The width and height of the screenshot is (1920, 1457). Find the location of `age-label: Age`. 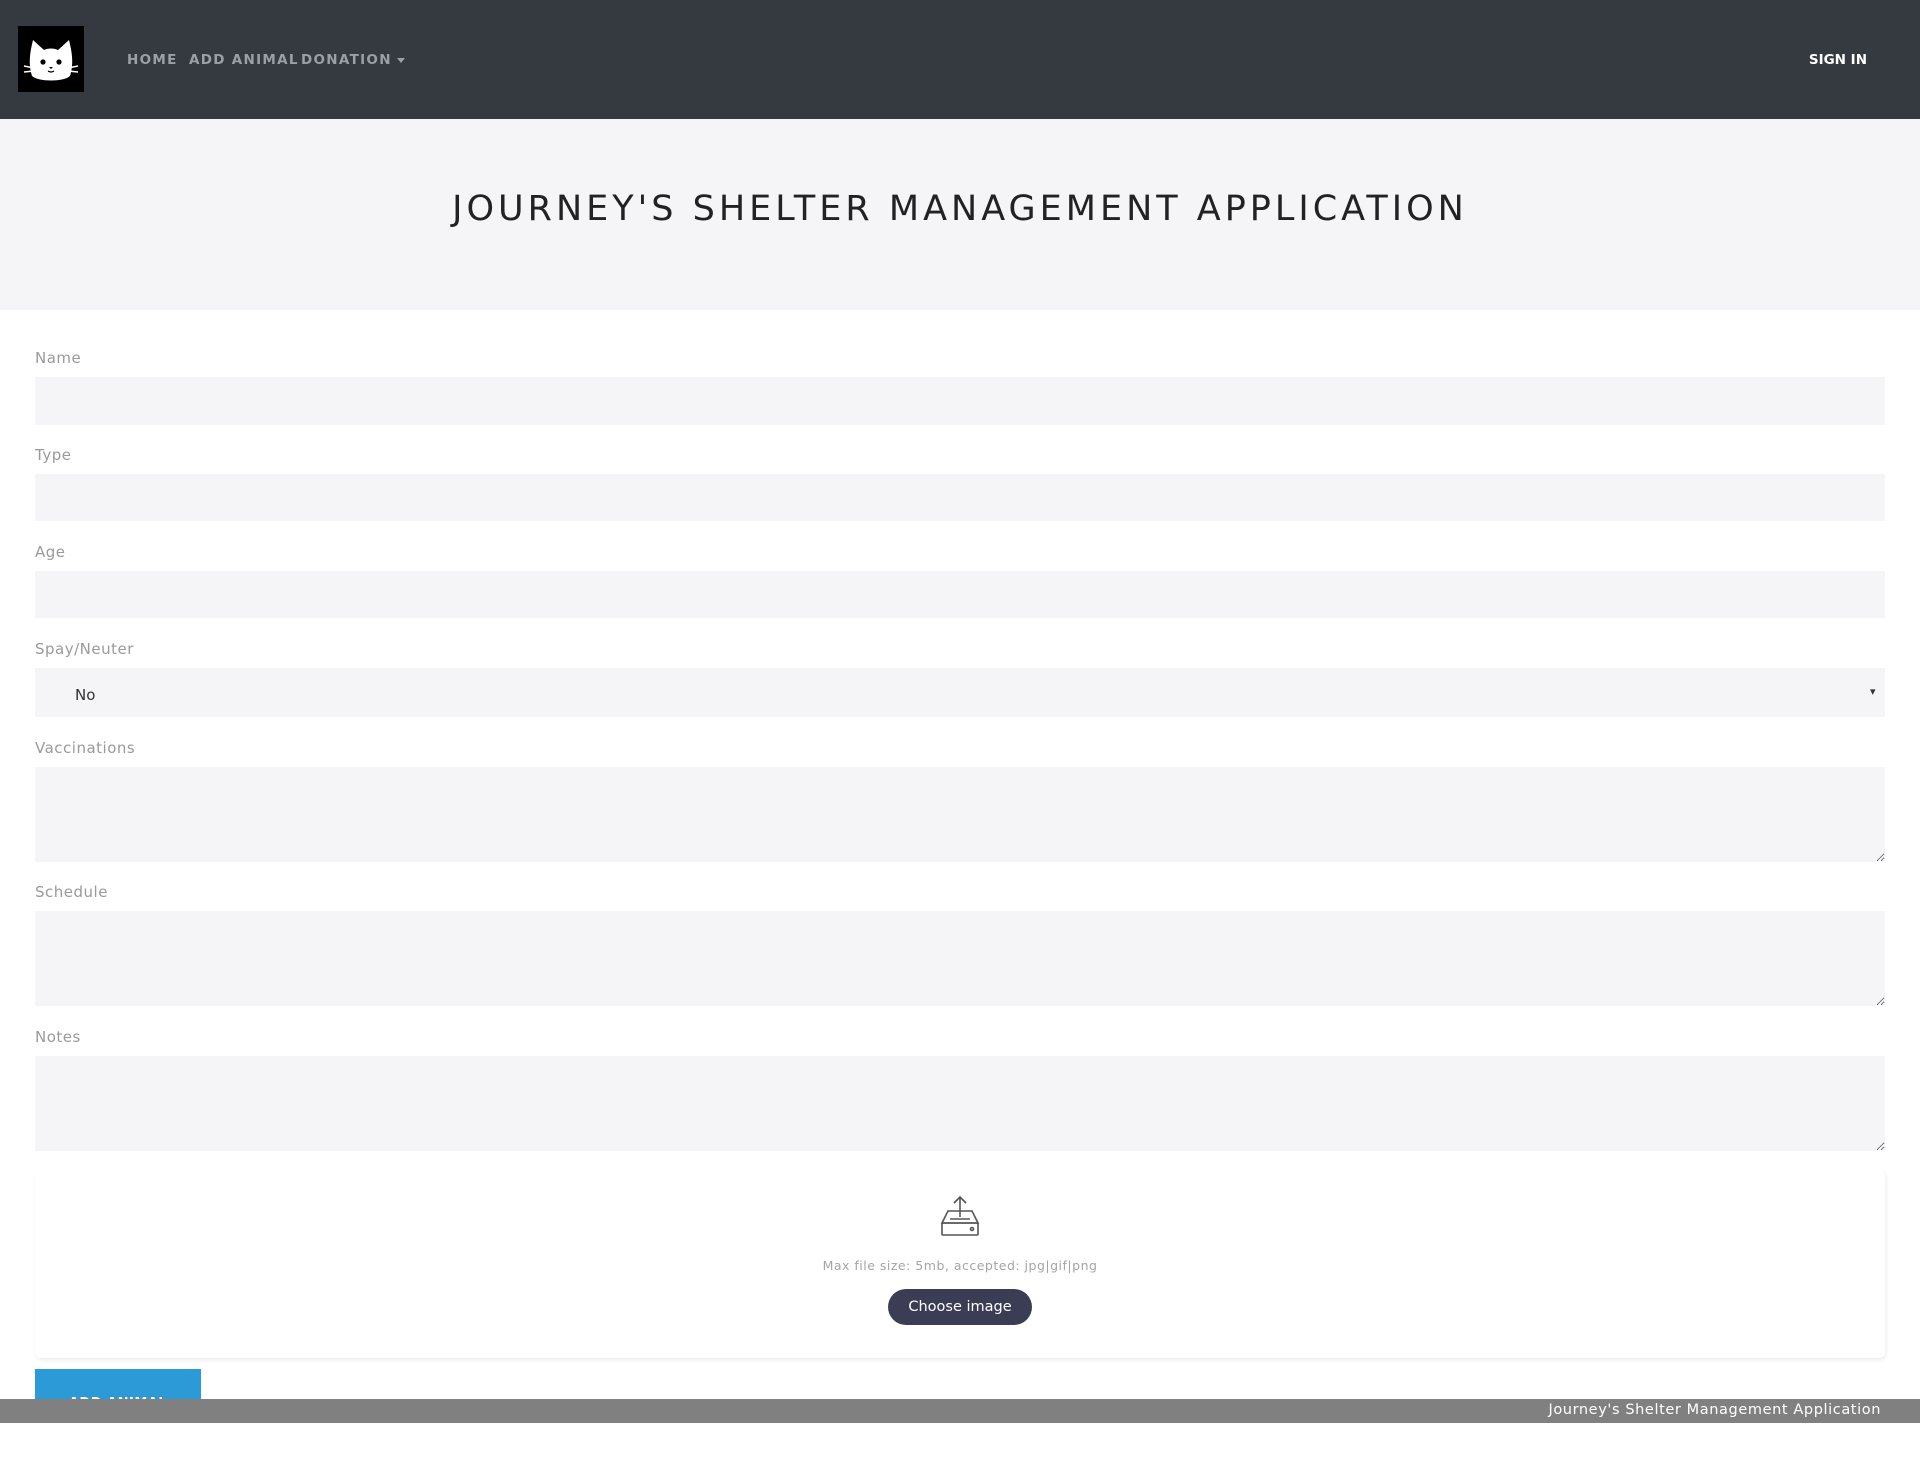

age-label: Age is located at coordinates (50, 552).